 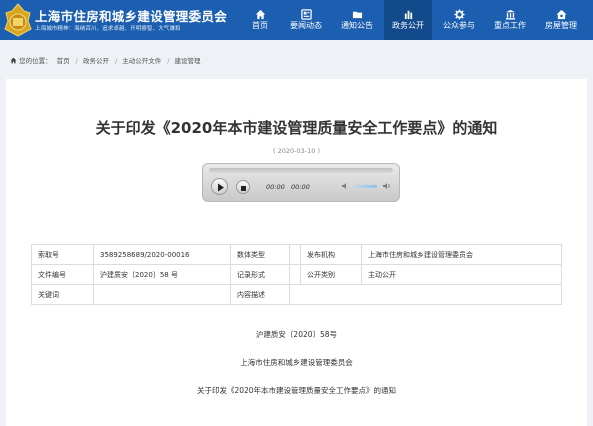 What do you see at coordinates (408, 25) in the screenshot?
I see `nav-label: 政务公开` at bounding box center [408, 25].